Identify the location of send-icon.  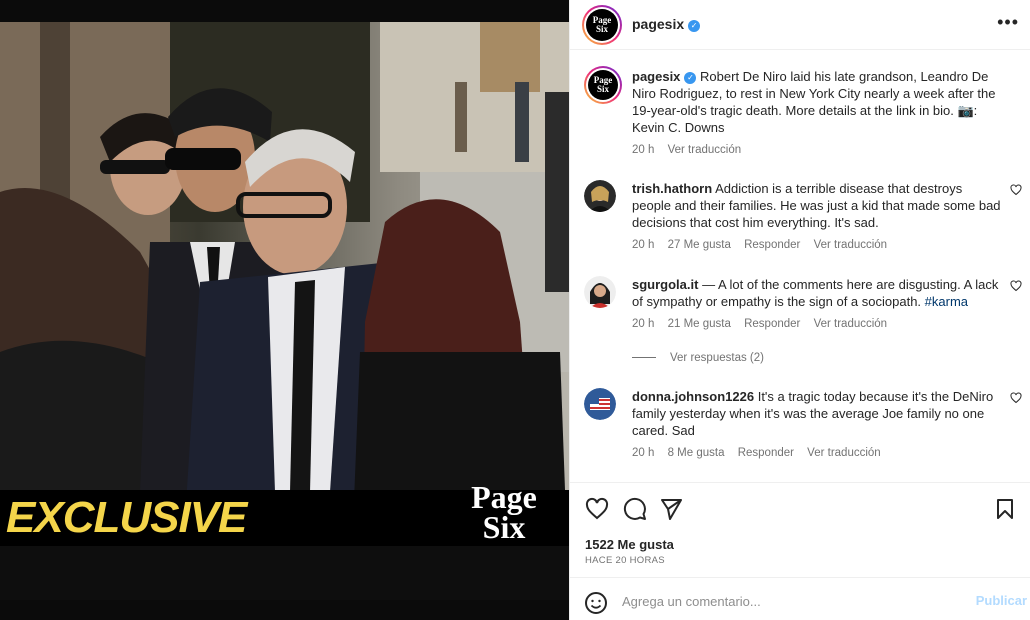
(671, 509).